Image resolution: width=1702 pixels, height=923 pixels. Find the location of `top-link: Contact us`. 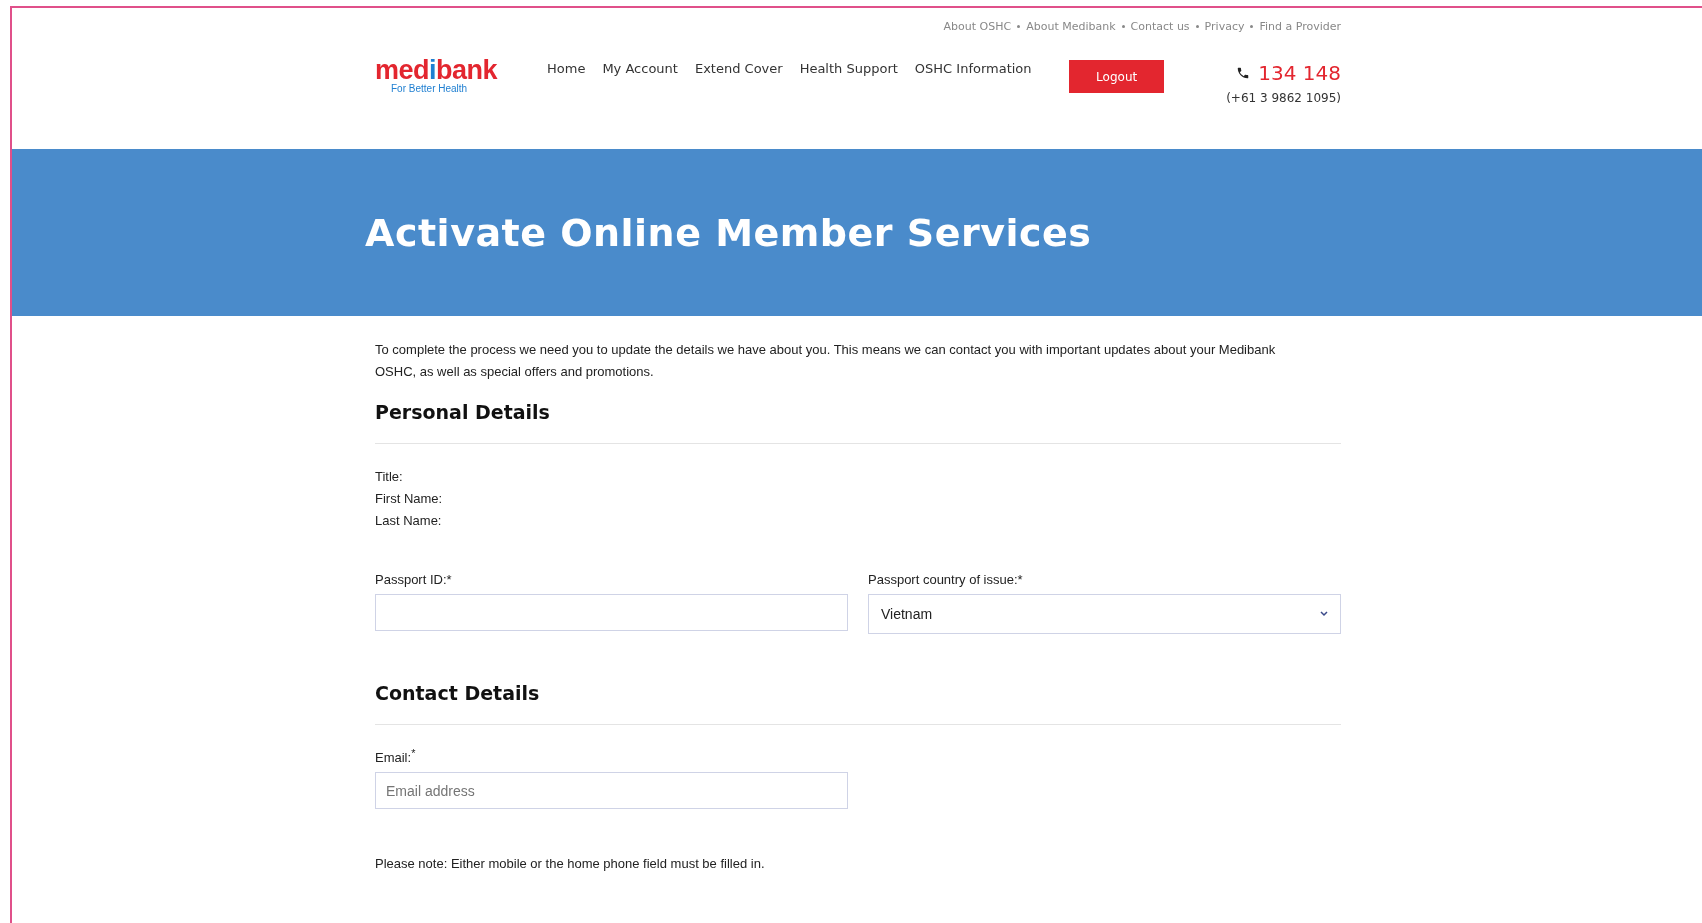

top-link: Contact us is located at coordinates (1160, 26).